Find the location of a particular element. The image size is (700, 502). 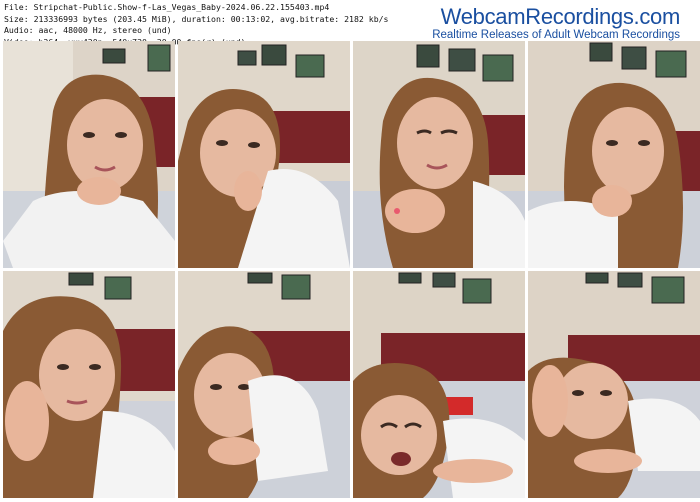

audio-info-line: Audio: aac, 48000 Hz, stereo (und) is located at coordinates (88, 30).